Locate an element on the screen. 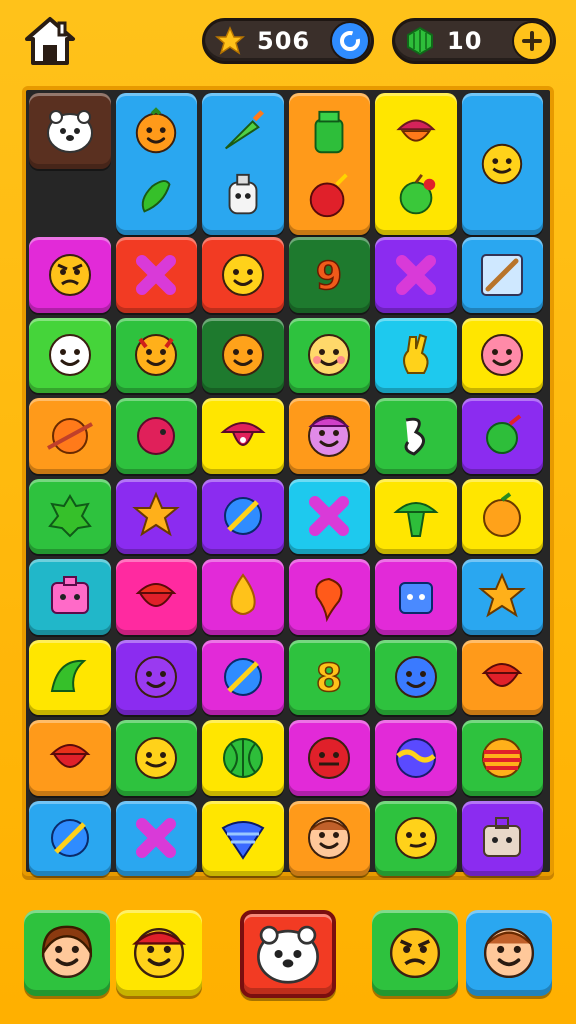  angry-face-icon is located at coordinates (415, 953).